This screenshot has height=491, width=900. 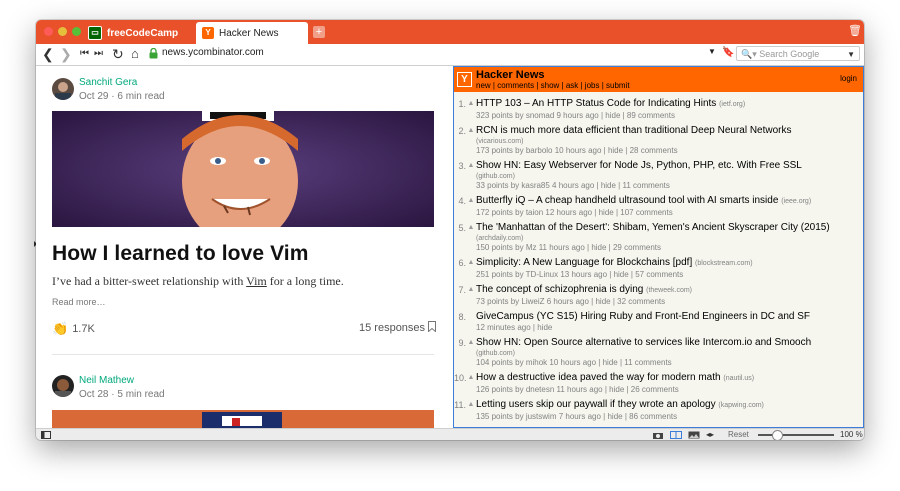 I want to click on item-meta: 12 minutes ago | hide, so click(x=669, y=328).